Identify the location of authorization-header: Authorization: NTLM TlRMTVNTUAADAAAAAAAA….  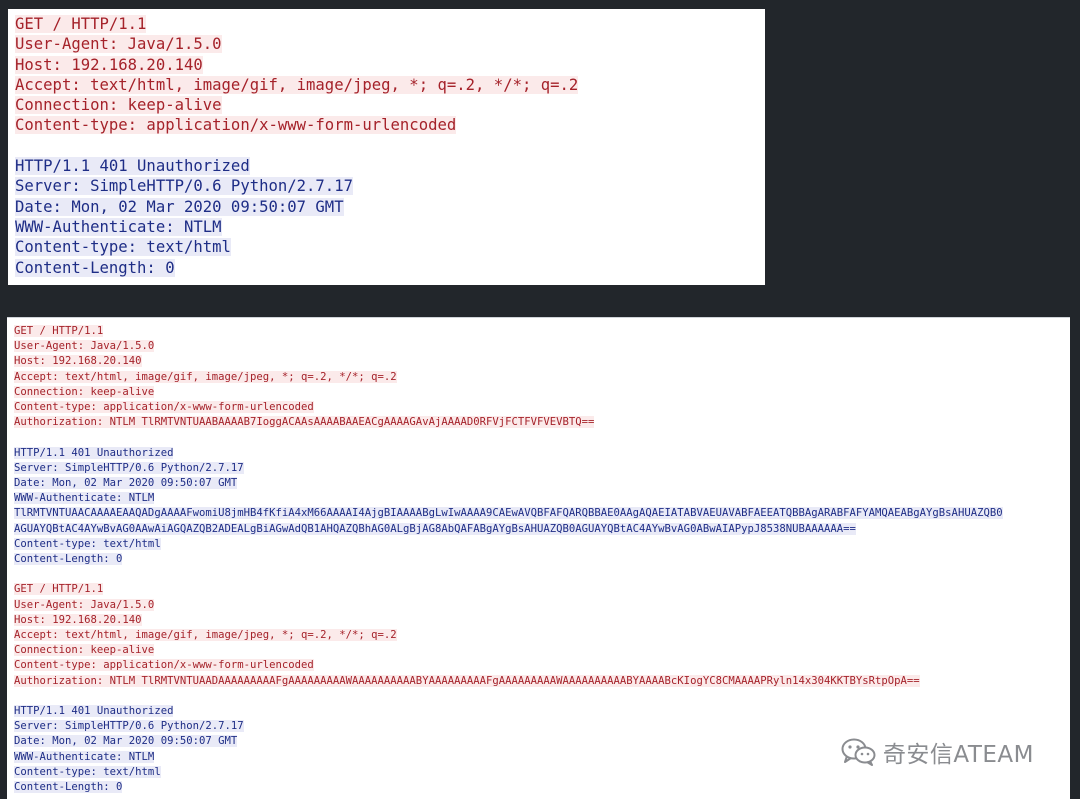
(467, 680).